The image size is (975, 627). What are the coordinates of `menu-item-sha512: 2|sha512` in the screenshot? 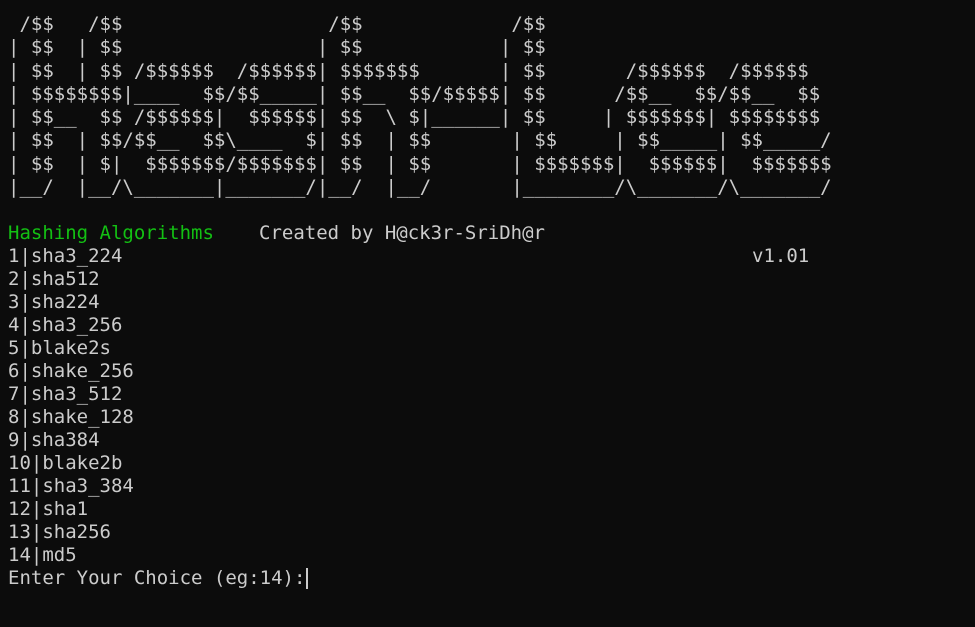 It's located at (491, 279).